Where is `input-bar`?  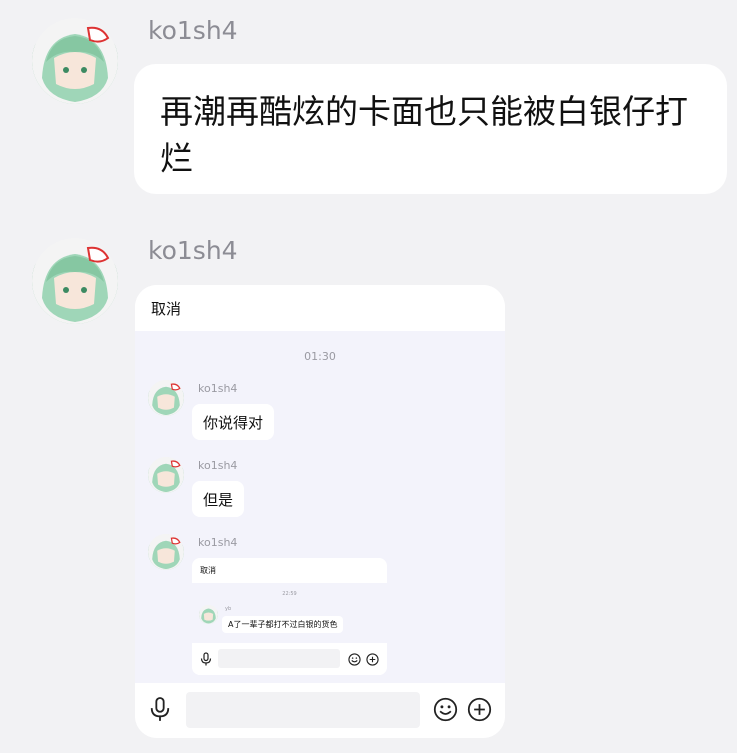 input-bar is located at coordinates (320, 710).